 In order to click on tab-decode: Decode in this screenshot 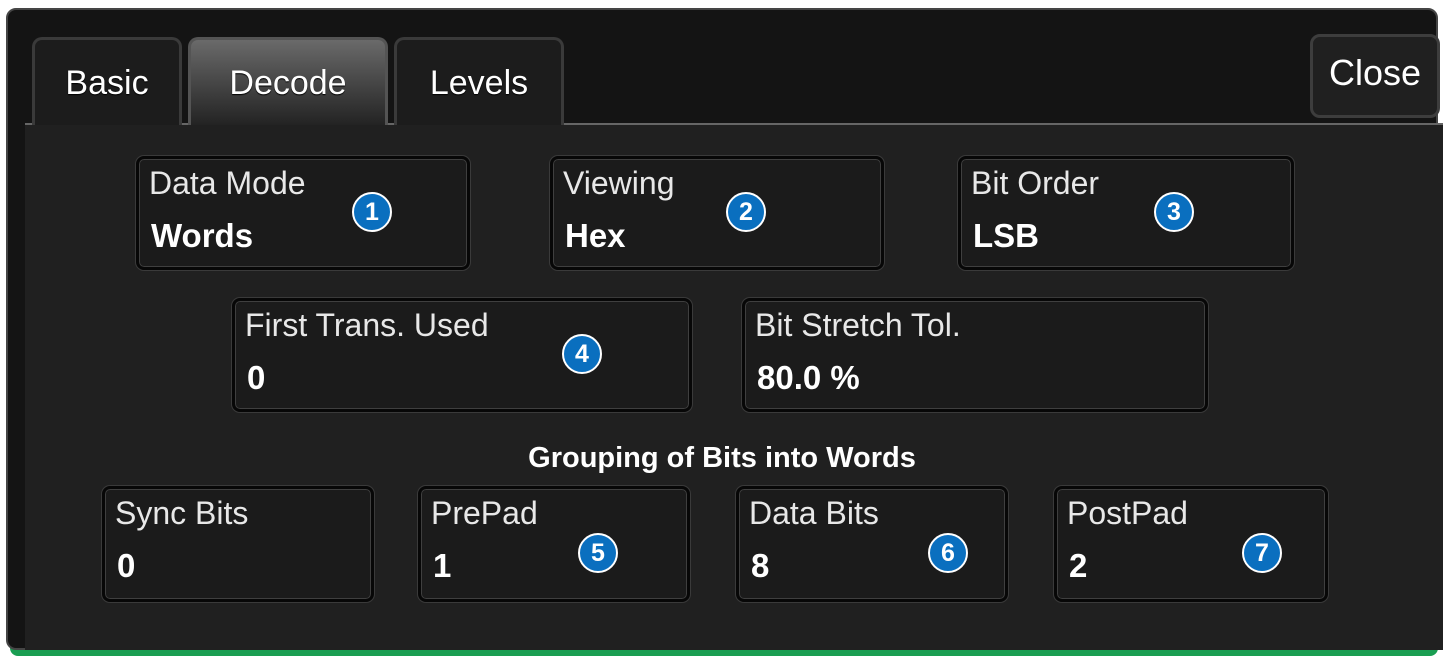, I will do `click(288, 81)`.